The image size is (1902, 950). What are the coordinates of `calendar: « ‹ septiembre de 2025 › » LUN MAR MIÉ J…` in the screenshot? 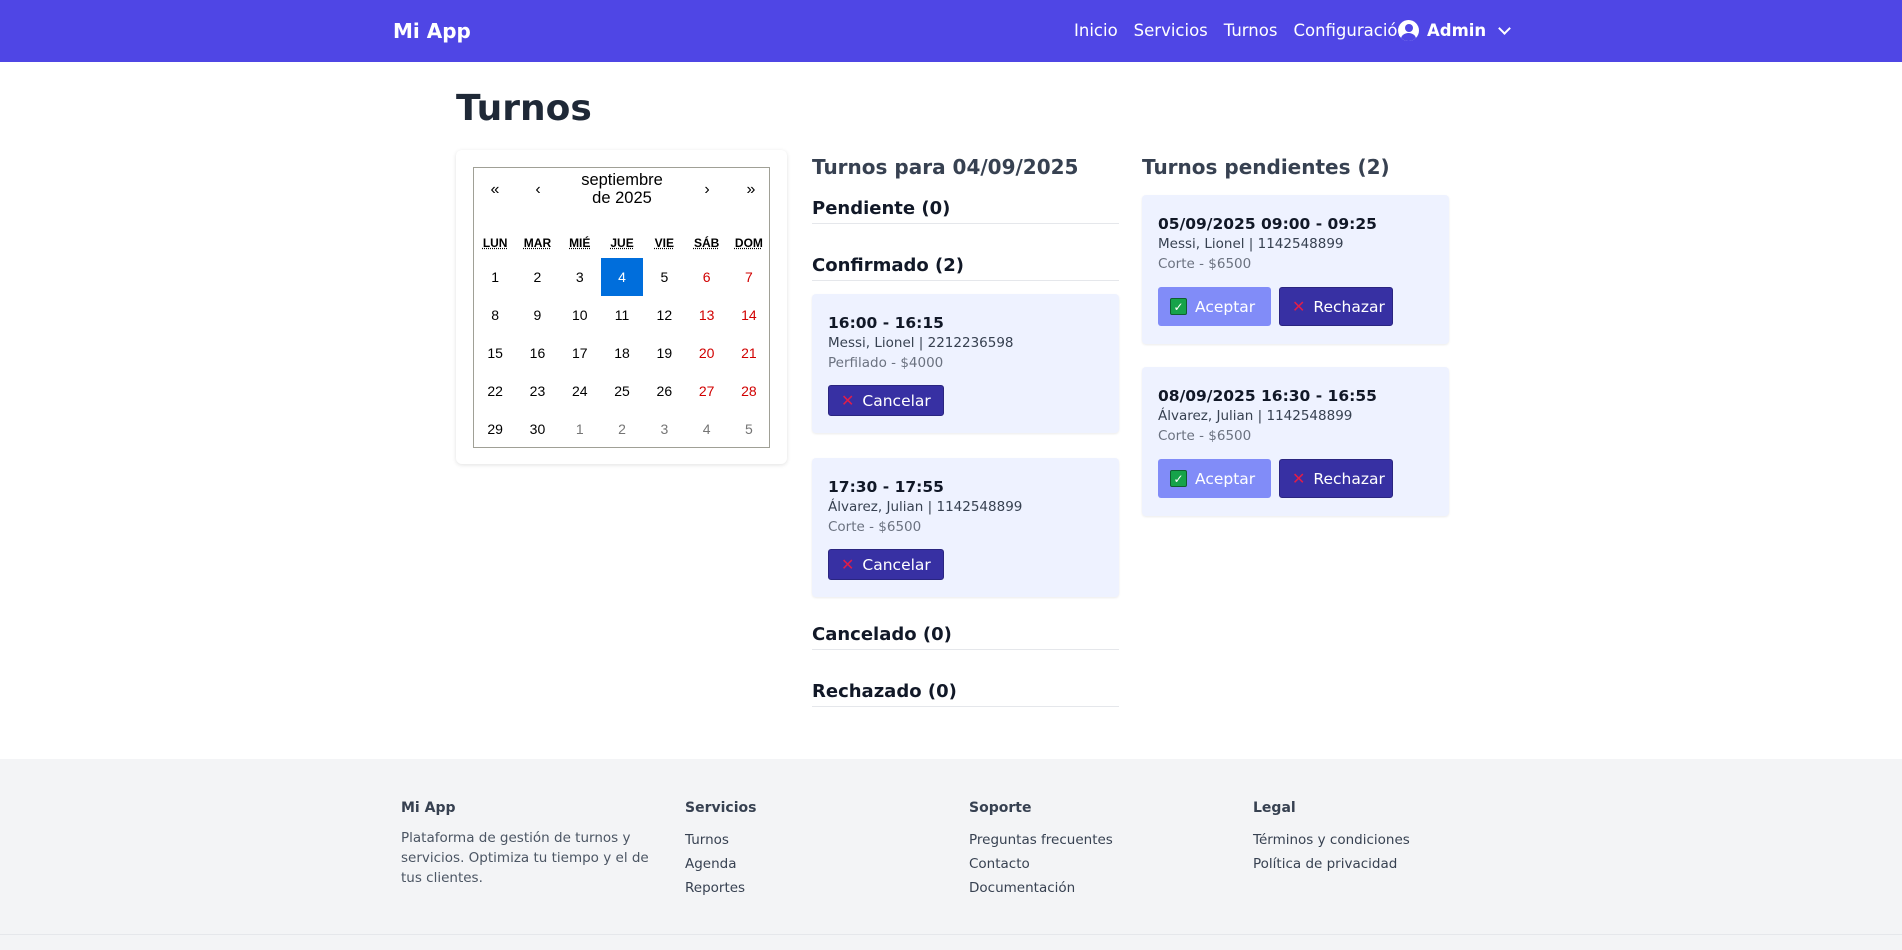 It's located at (621, 307).